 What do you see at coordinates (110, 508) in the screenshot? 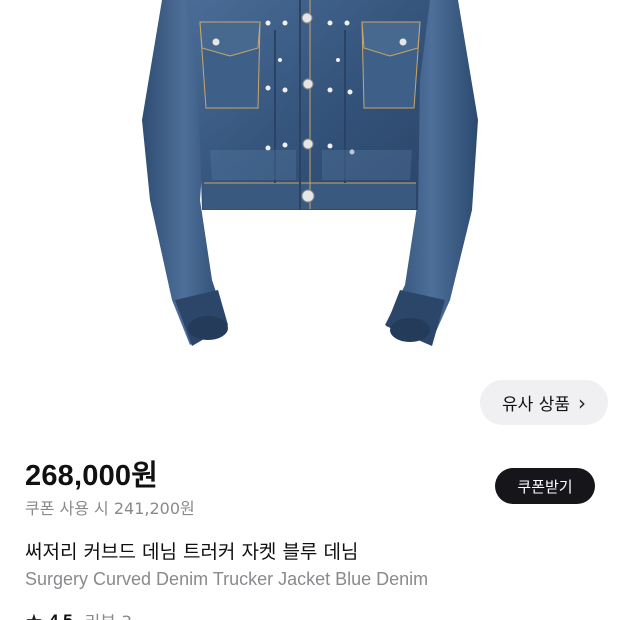
I see `coupon-price: 쿠폰 사용 시 241,200원` at bounding box center [110, 508].